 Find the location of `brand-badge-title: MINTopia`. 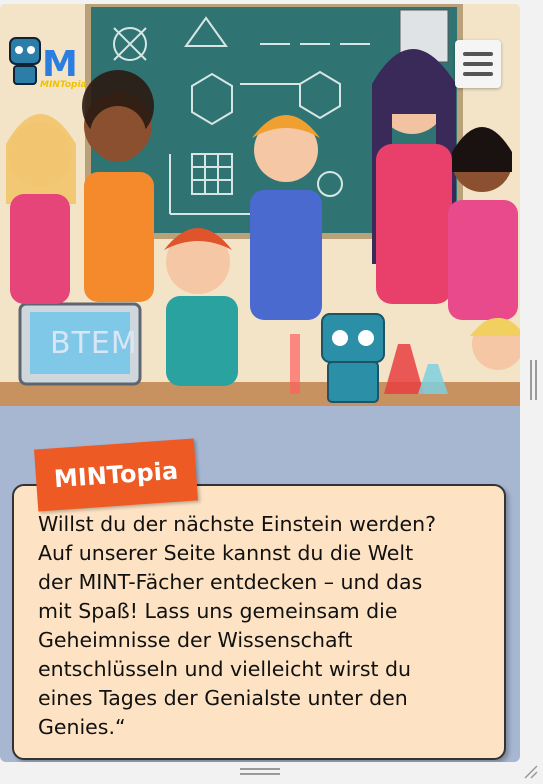

brand-badge-title: MINTopia is located at coordinates (116, 475).